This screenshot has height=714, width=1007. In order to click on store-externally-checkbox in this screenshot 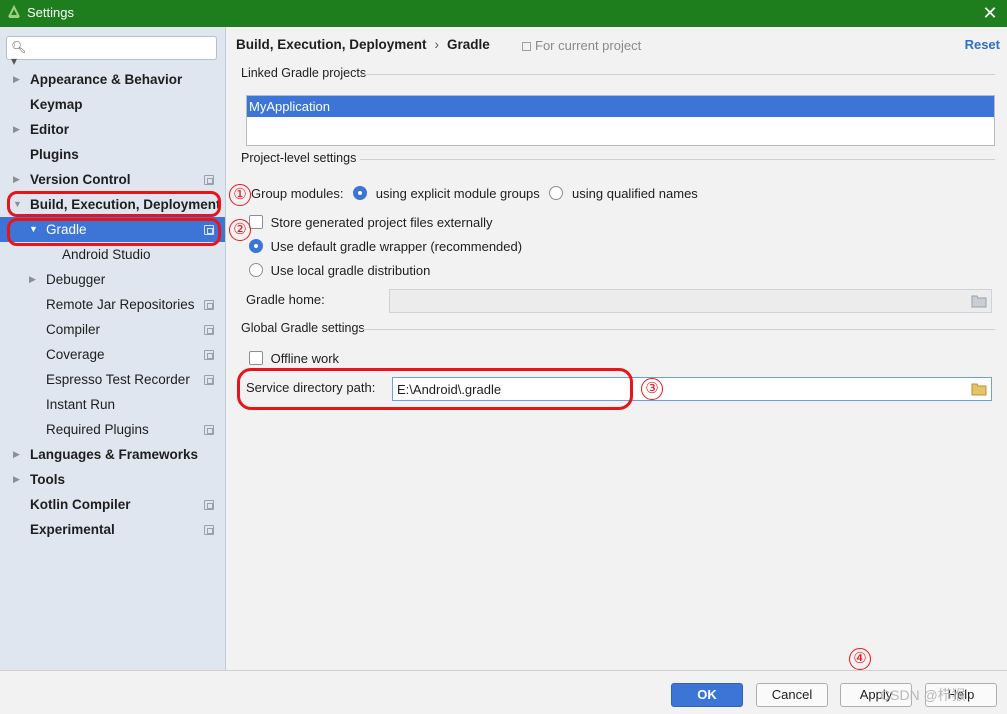, I will do `click(256, 222)`.